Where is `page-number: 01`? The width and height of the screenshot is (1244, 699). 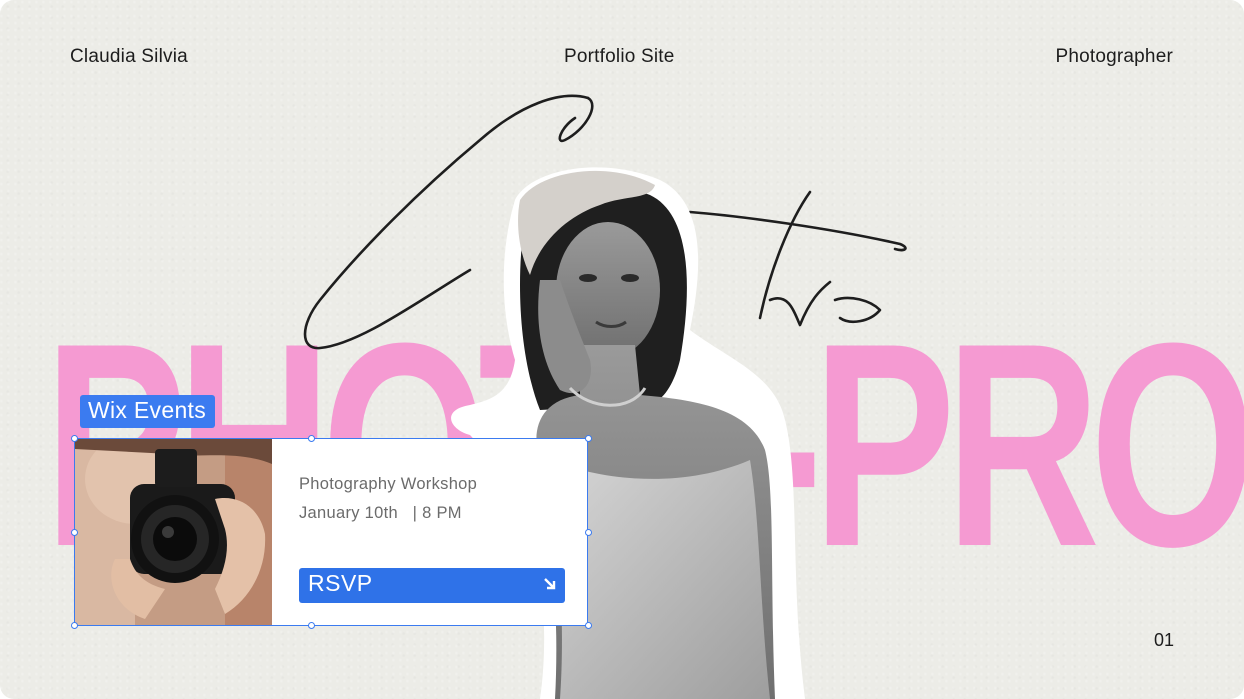 page-number: 01 is located at coordinates (1163, 640).